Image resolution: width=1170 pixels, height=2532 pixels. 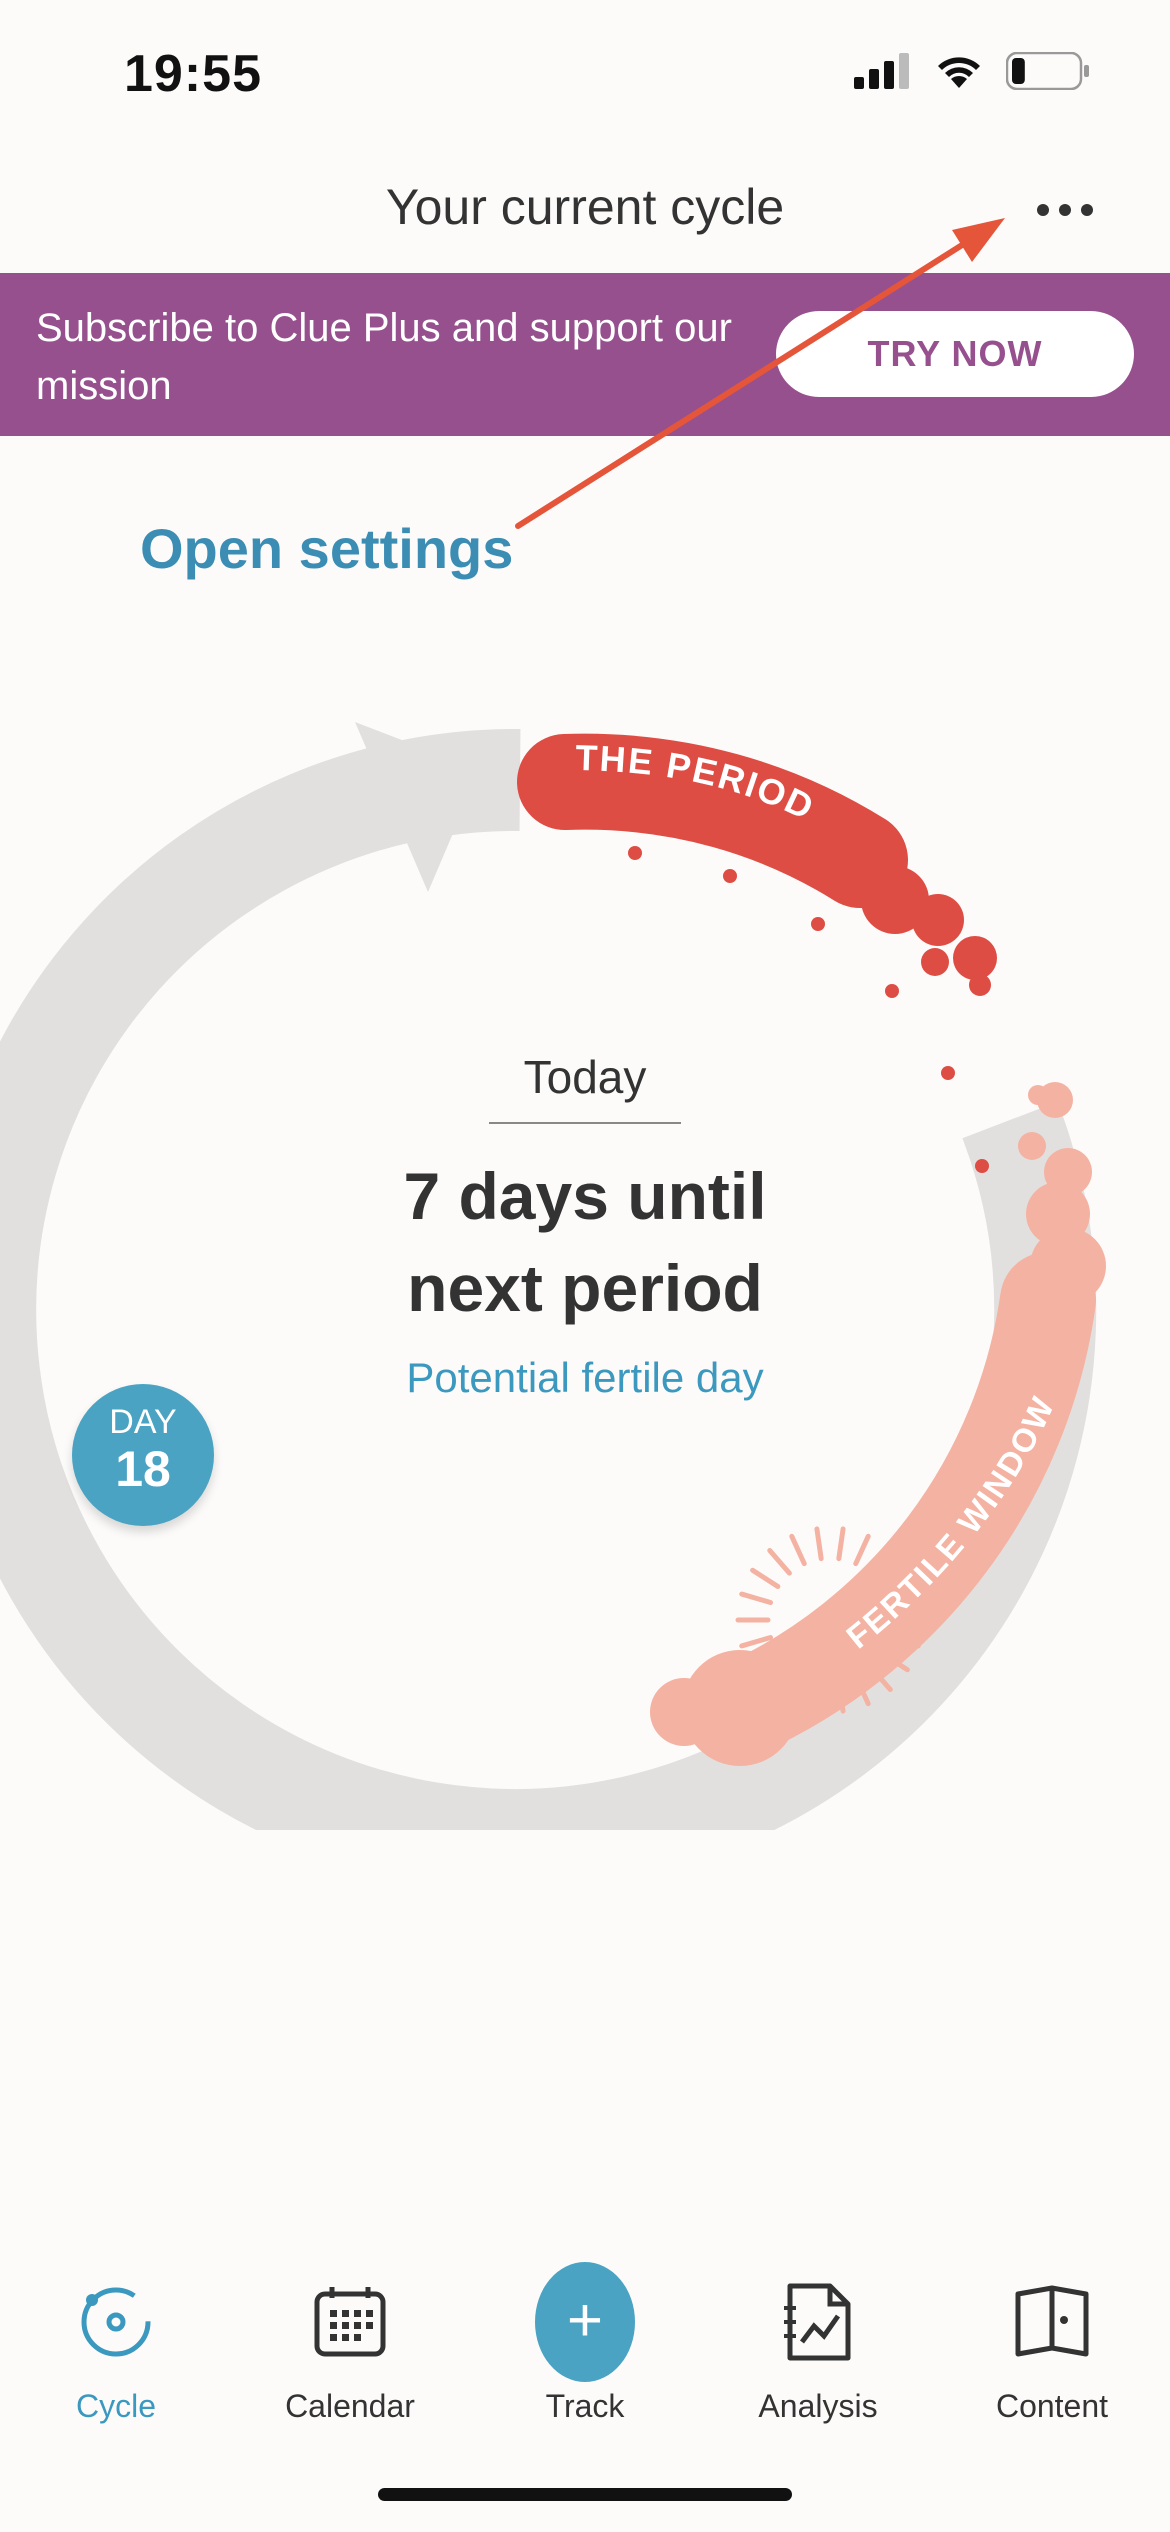 I want to click on tab-label: Analysis, so click(x=818, y=2406).